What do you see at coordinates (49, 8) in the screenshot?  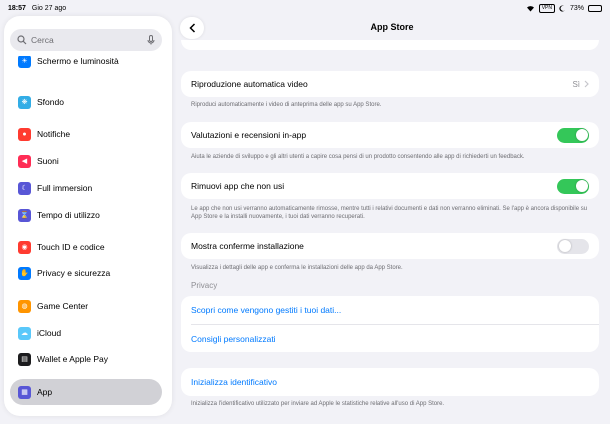 I see `status-date: Gio 27 ago` at bounding box center [49, 8].